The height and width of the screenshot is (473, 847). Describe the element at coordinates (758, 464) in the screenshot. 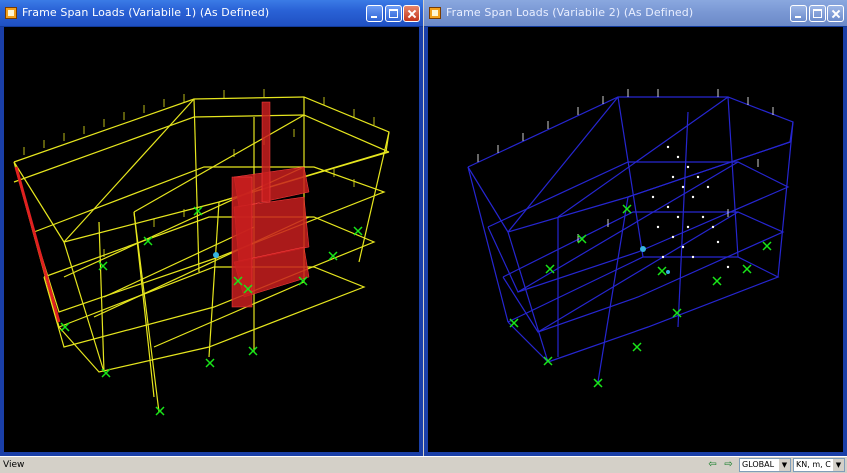

I see `coordinate-system-value: GLOBAL` at that location.